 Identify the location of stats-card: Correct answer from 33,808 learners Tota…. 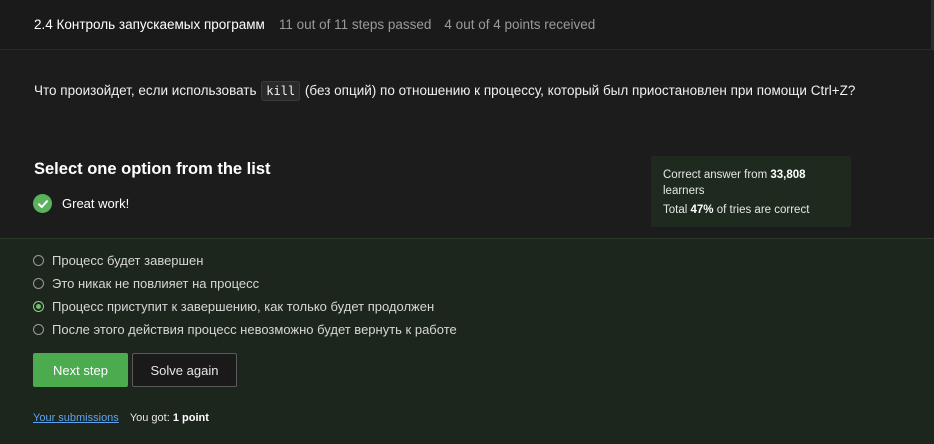
(751, 191).